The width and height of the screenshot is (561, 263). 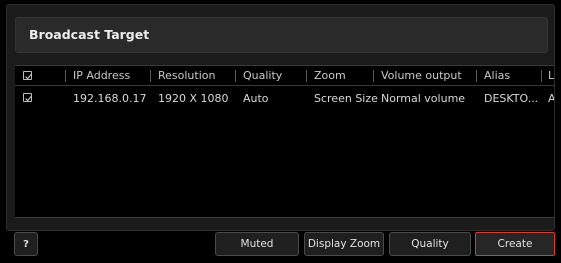 What do you see at coordinates (110, 98) in the screenshot?
I see `cell-ip-address: 192.168.0.17` at bounding box center [110, 98].